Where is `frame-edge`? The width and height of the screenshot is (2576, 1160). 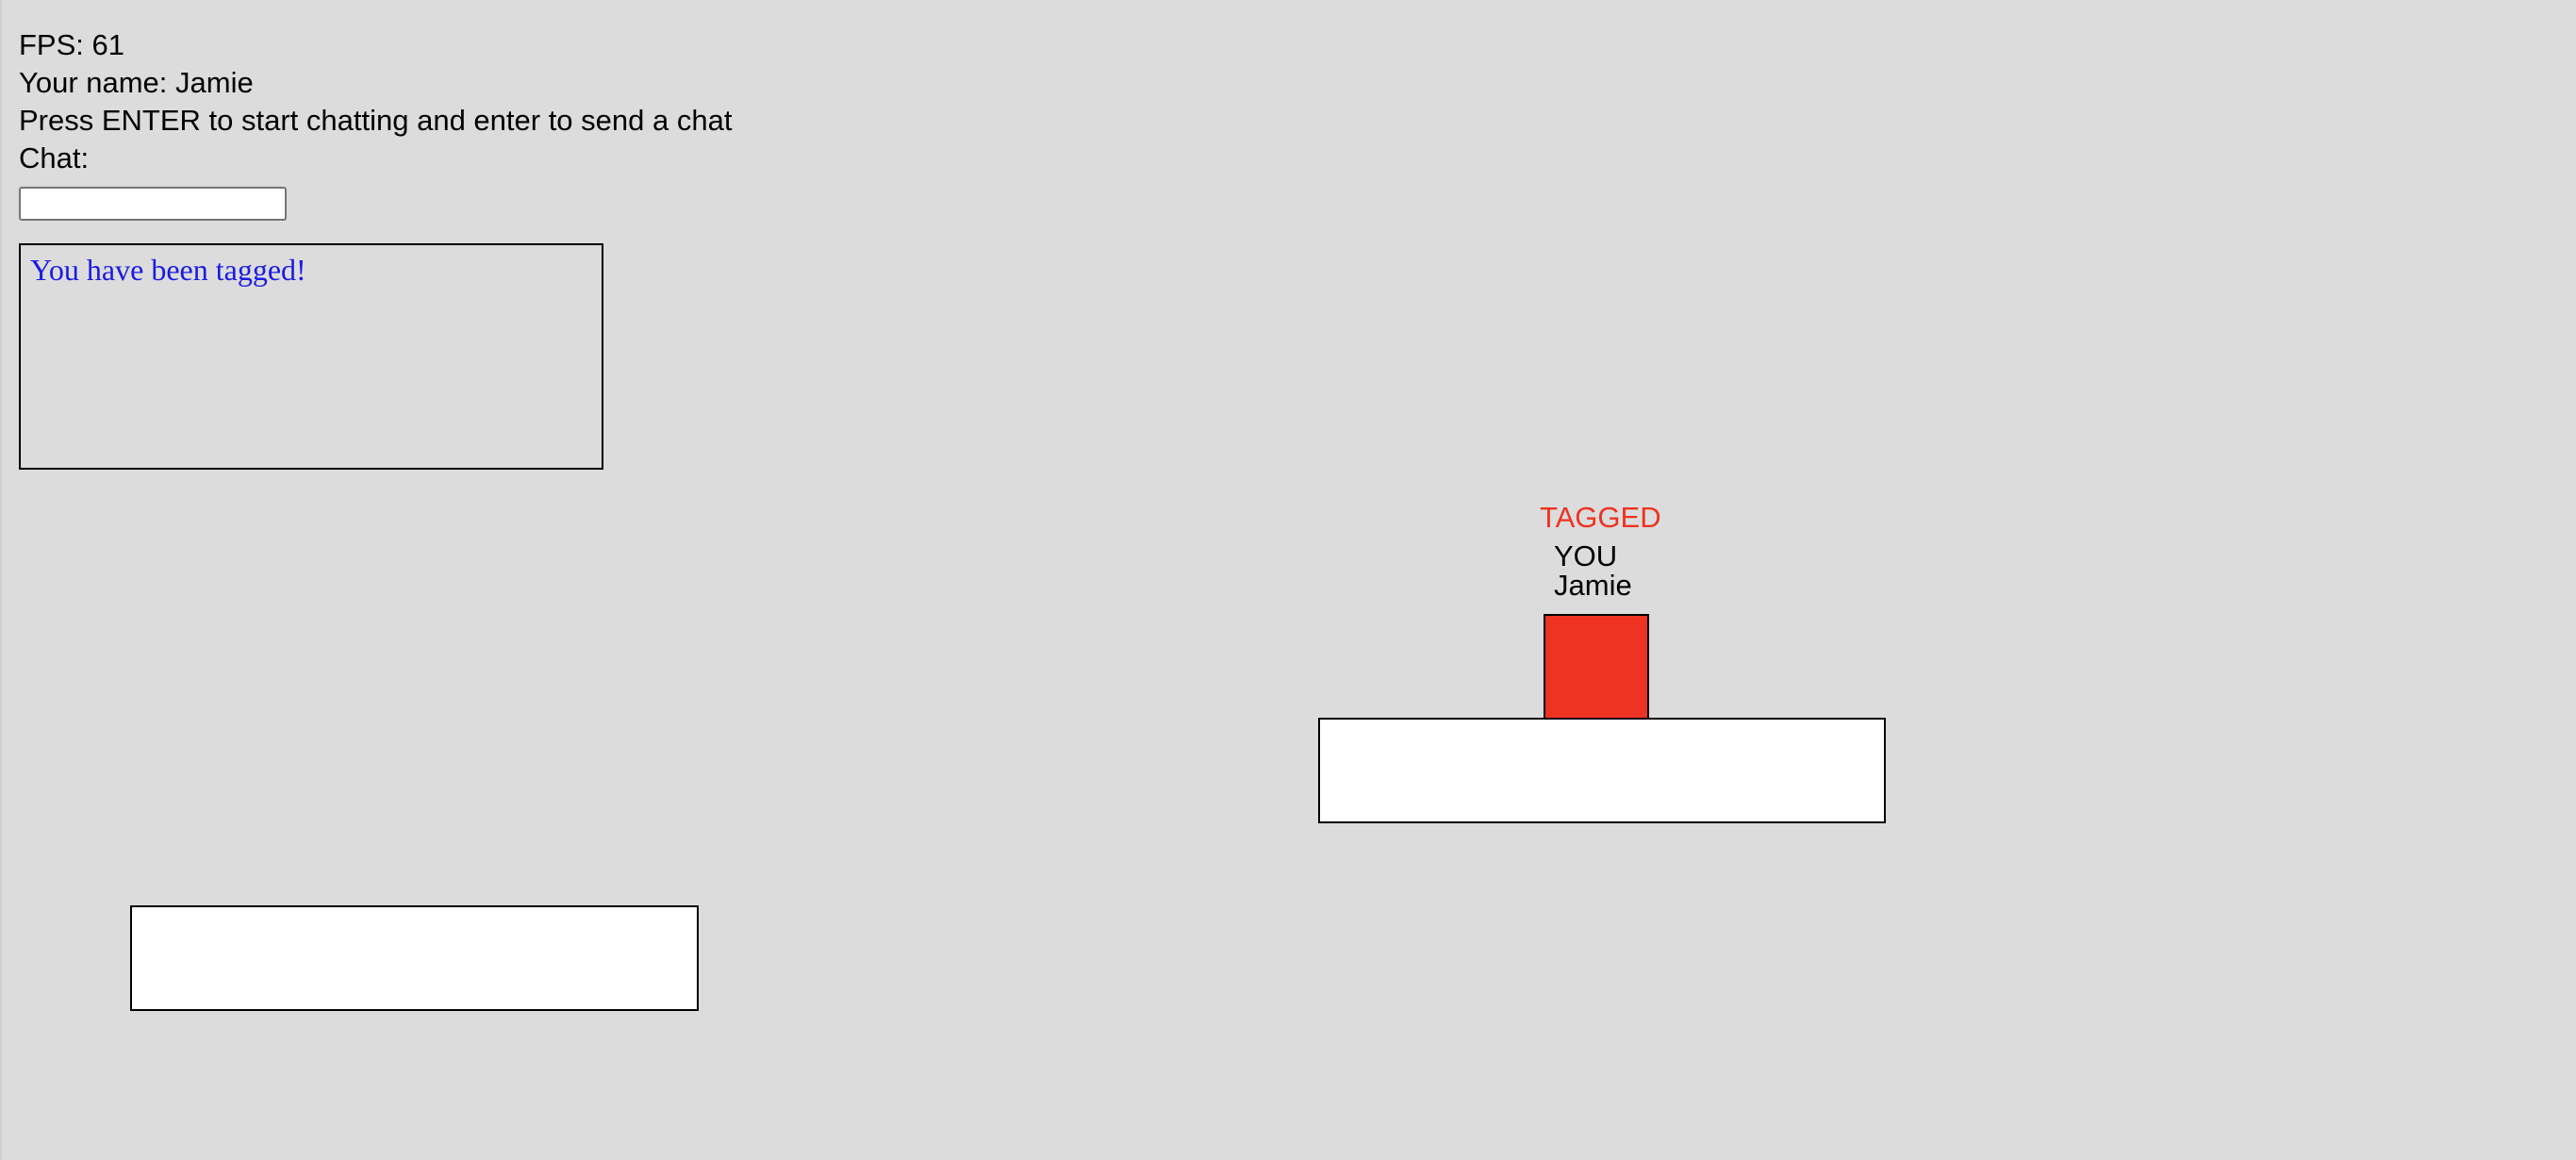
frame-edge is located at coordinates (1, 580).